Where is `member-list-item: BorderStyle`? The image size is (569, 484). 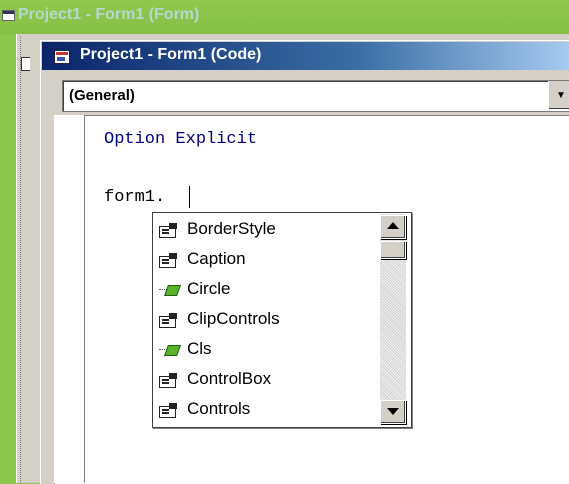
member-list-item: BorderStyle is located at coordinates (269, 230).